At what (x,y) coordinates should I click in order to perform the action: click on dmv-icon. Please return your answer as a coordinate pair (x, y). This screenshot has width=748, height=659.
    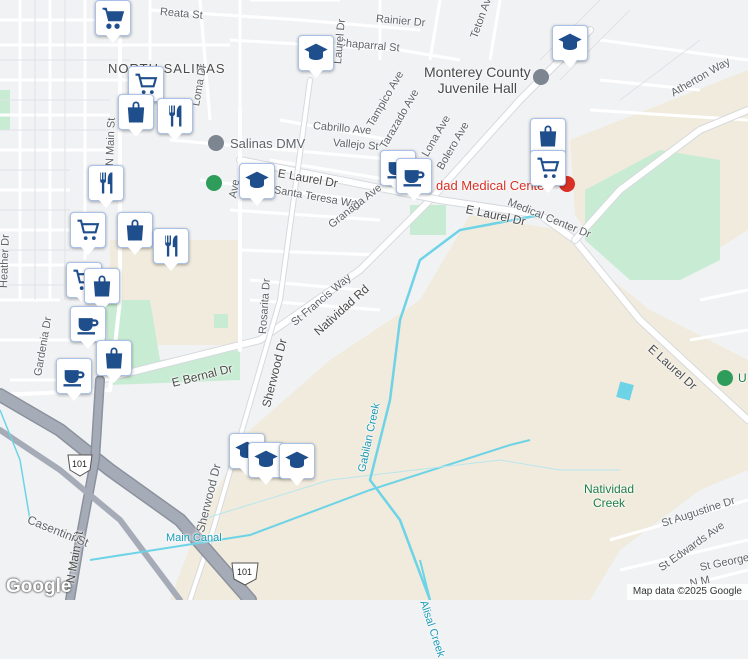
    Looking at the image, I should click on (216, 143).